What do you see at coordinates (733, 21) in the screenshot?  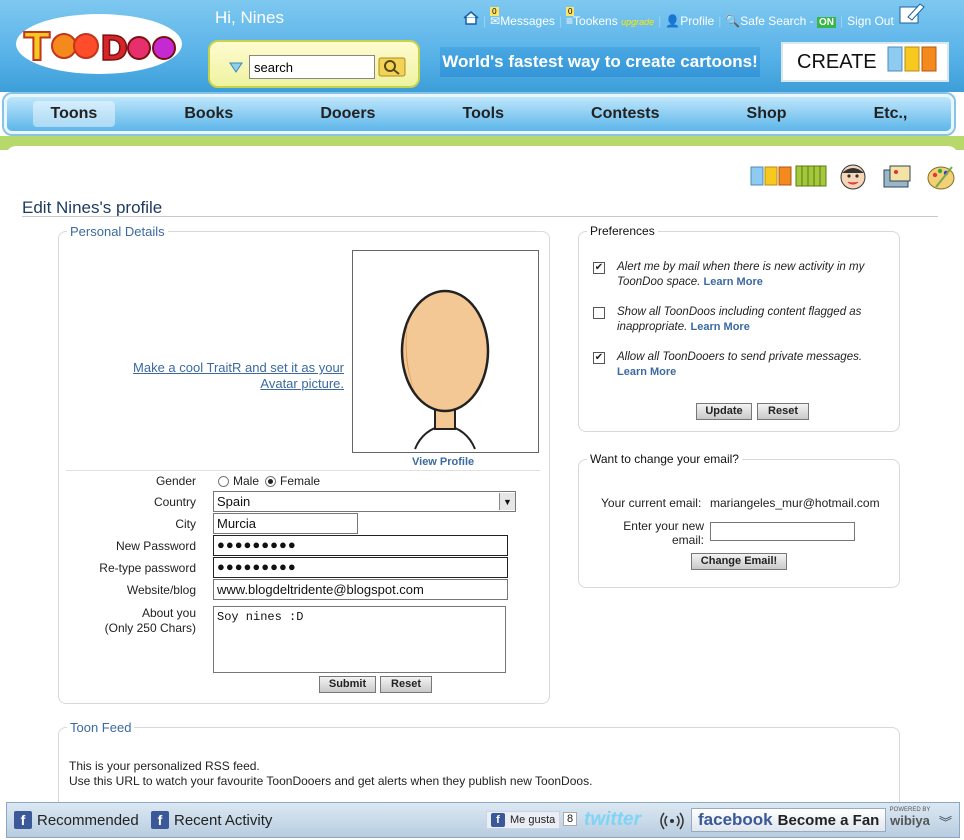 I see `magnifier-icon: 🔍` at bounding box center [733, 21].